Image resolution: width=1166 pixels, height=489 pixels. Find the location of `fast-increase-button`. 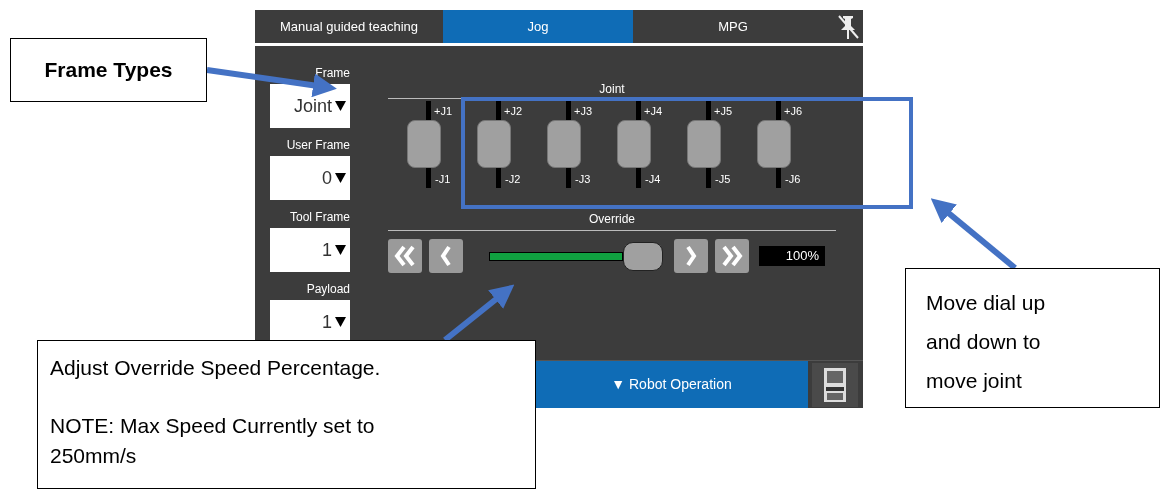

fast-increase-button is located at coordinates (732, 256).